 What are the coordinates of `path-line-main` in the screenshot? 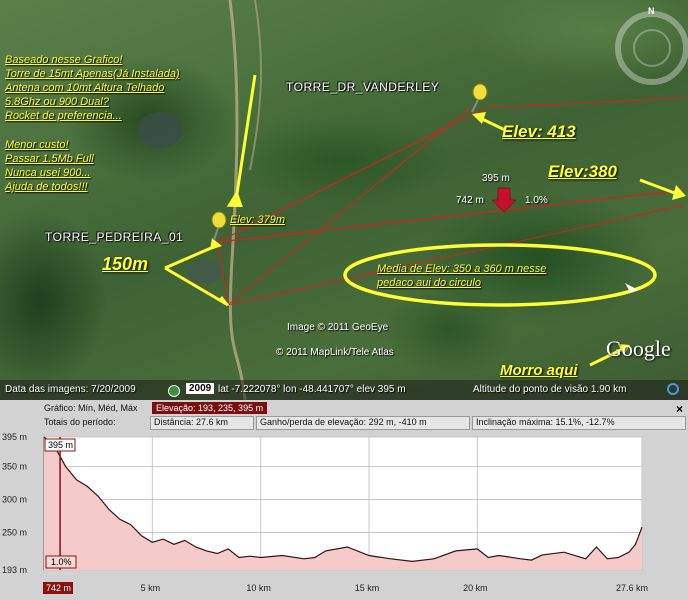 It's located at (451, 216).